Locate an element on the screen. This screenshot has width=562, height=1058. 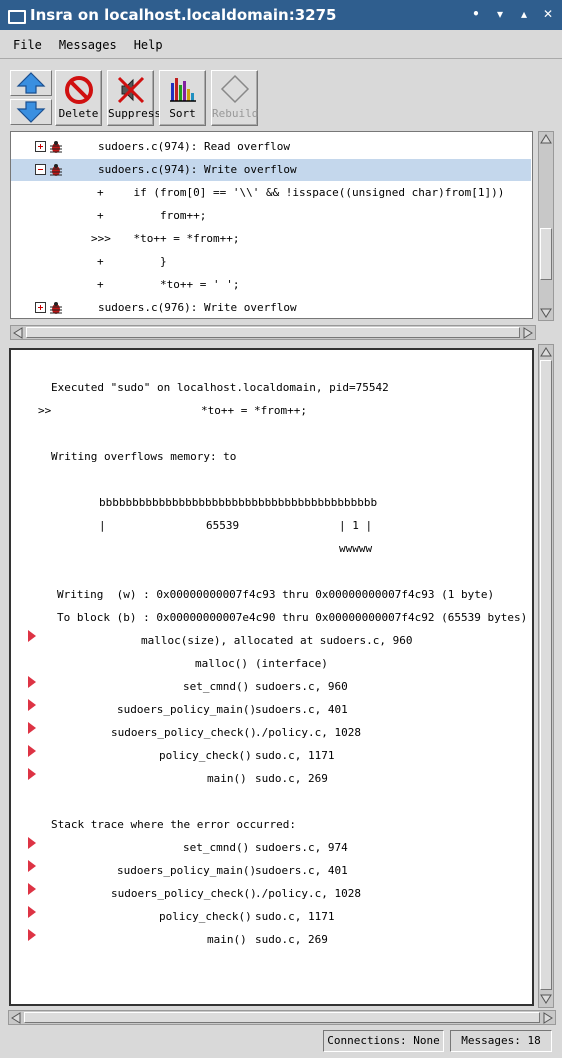
detail-horizontal-scrollbar is located at coordinates (282, 1017).